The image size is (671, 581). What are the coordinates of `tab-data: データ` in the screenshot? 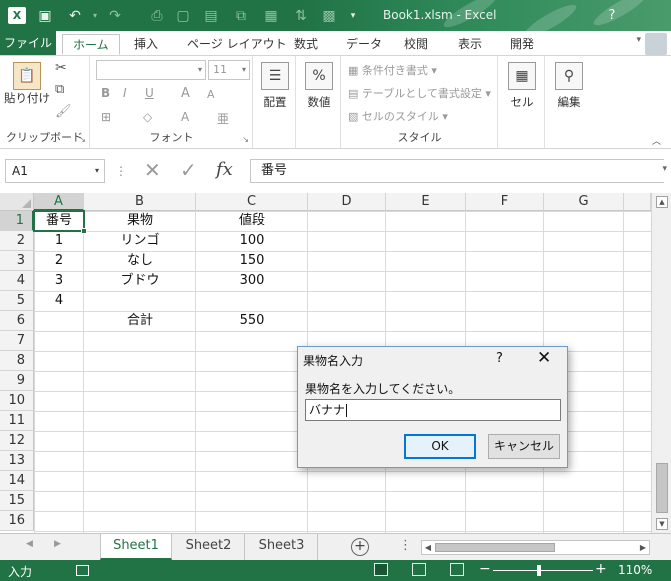 It's located at (364, 44).